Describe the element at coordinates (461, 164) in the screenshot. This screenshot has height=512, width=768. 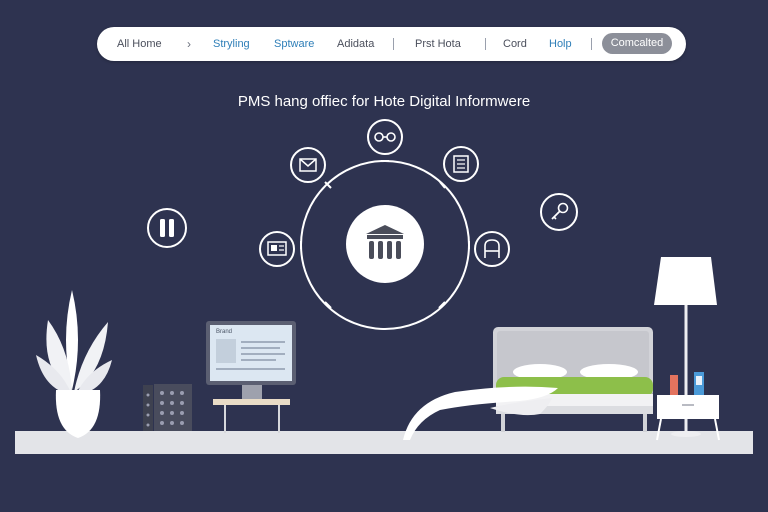
I see `document-list-icon` at that location.